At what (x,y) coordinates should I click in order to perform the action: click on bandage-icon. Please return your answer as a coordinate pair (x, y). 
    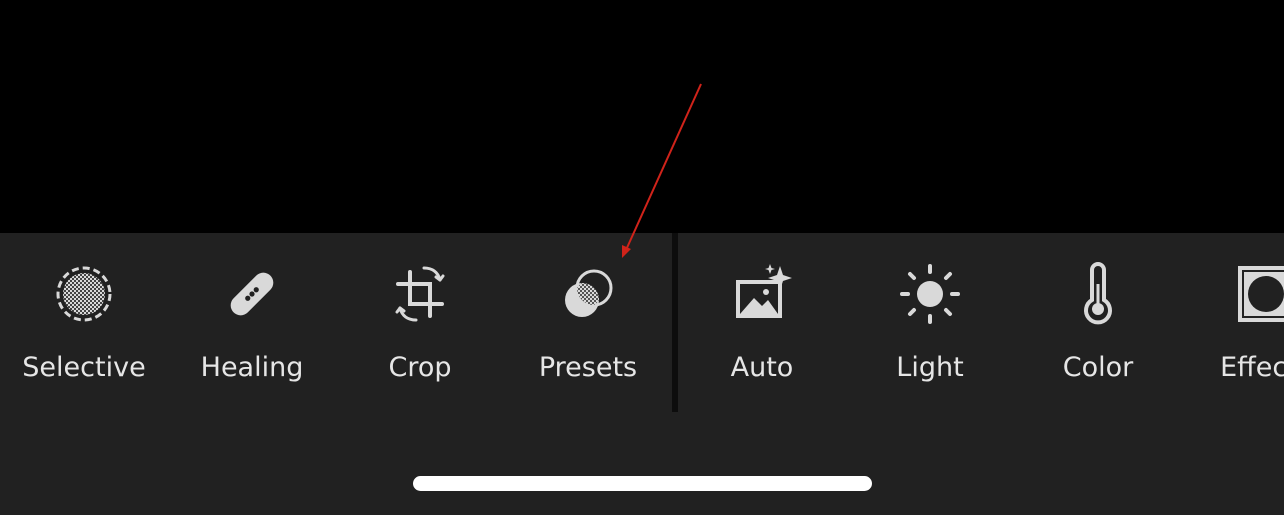
    Looking at the image, I should click on (252, 294).